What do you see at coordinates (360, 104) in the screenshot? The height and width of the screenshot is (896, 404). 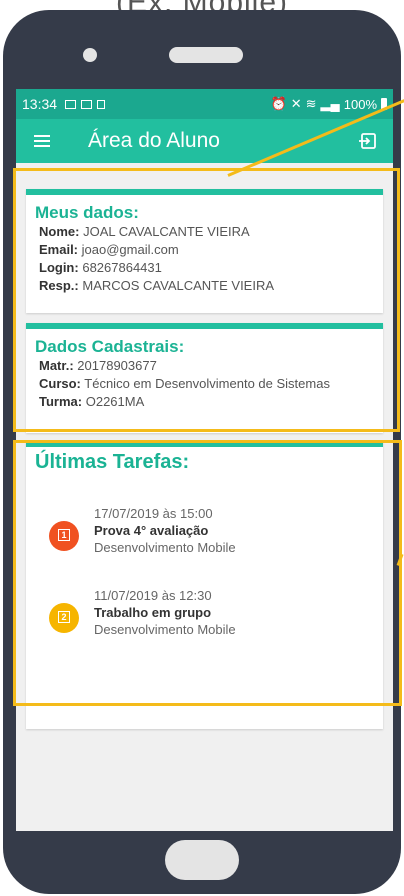 I see `battery-percent: 100%` at bounding box center [360, 104].